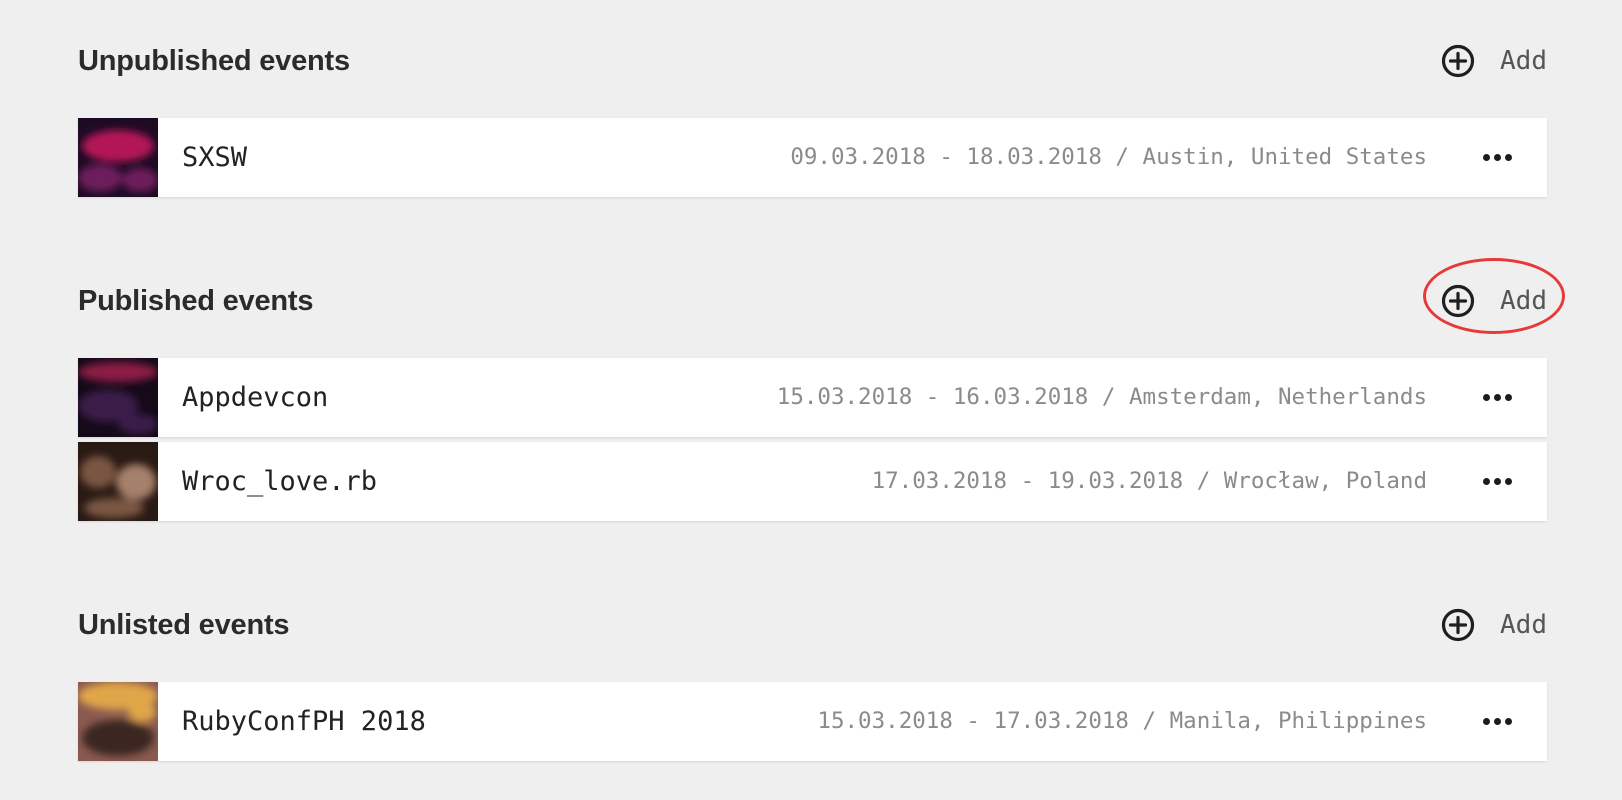 This screenshot has height=800, width=1622. What do you see at coordinates (812, 61) in the screenshot?
I see `section-header-unpublished: Unpublished events Add` at bounding box center [812, 61].